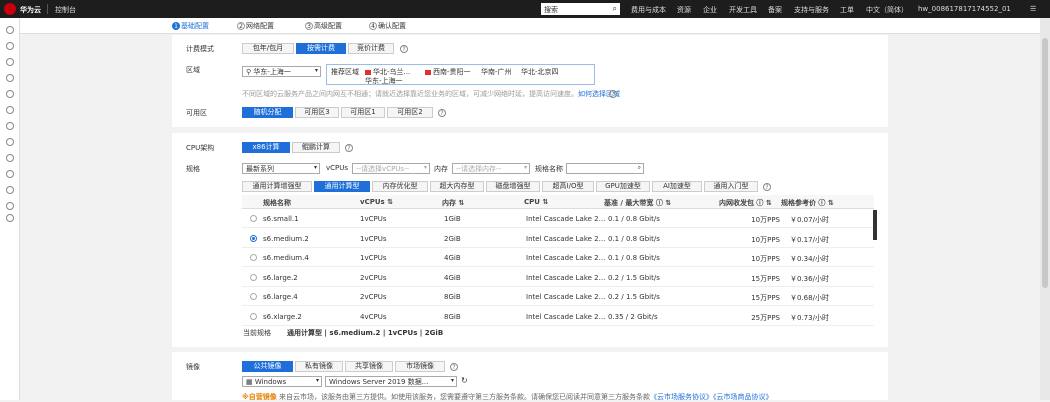  Describe the element at coordinates (648, 10) in the screenshot. I see `nav-billing: 费用与成本` at that location.